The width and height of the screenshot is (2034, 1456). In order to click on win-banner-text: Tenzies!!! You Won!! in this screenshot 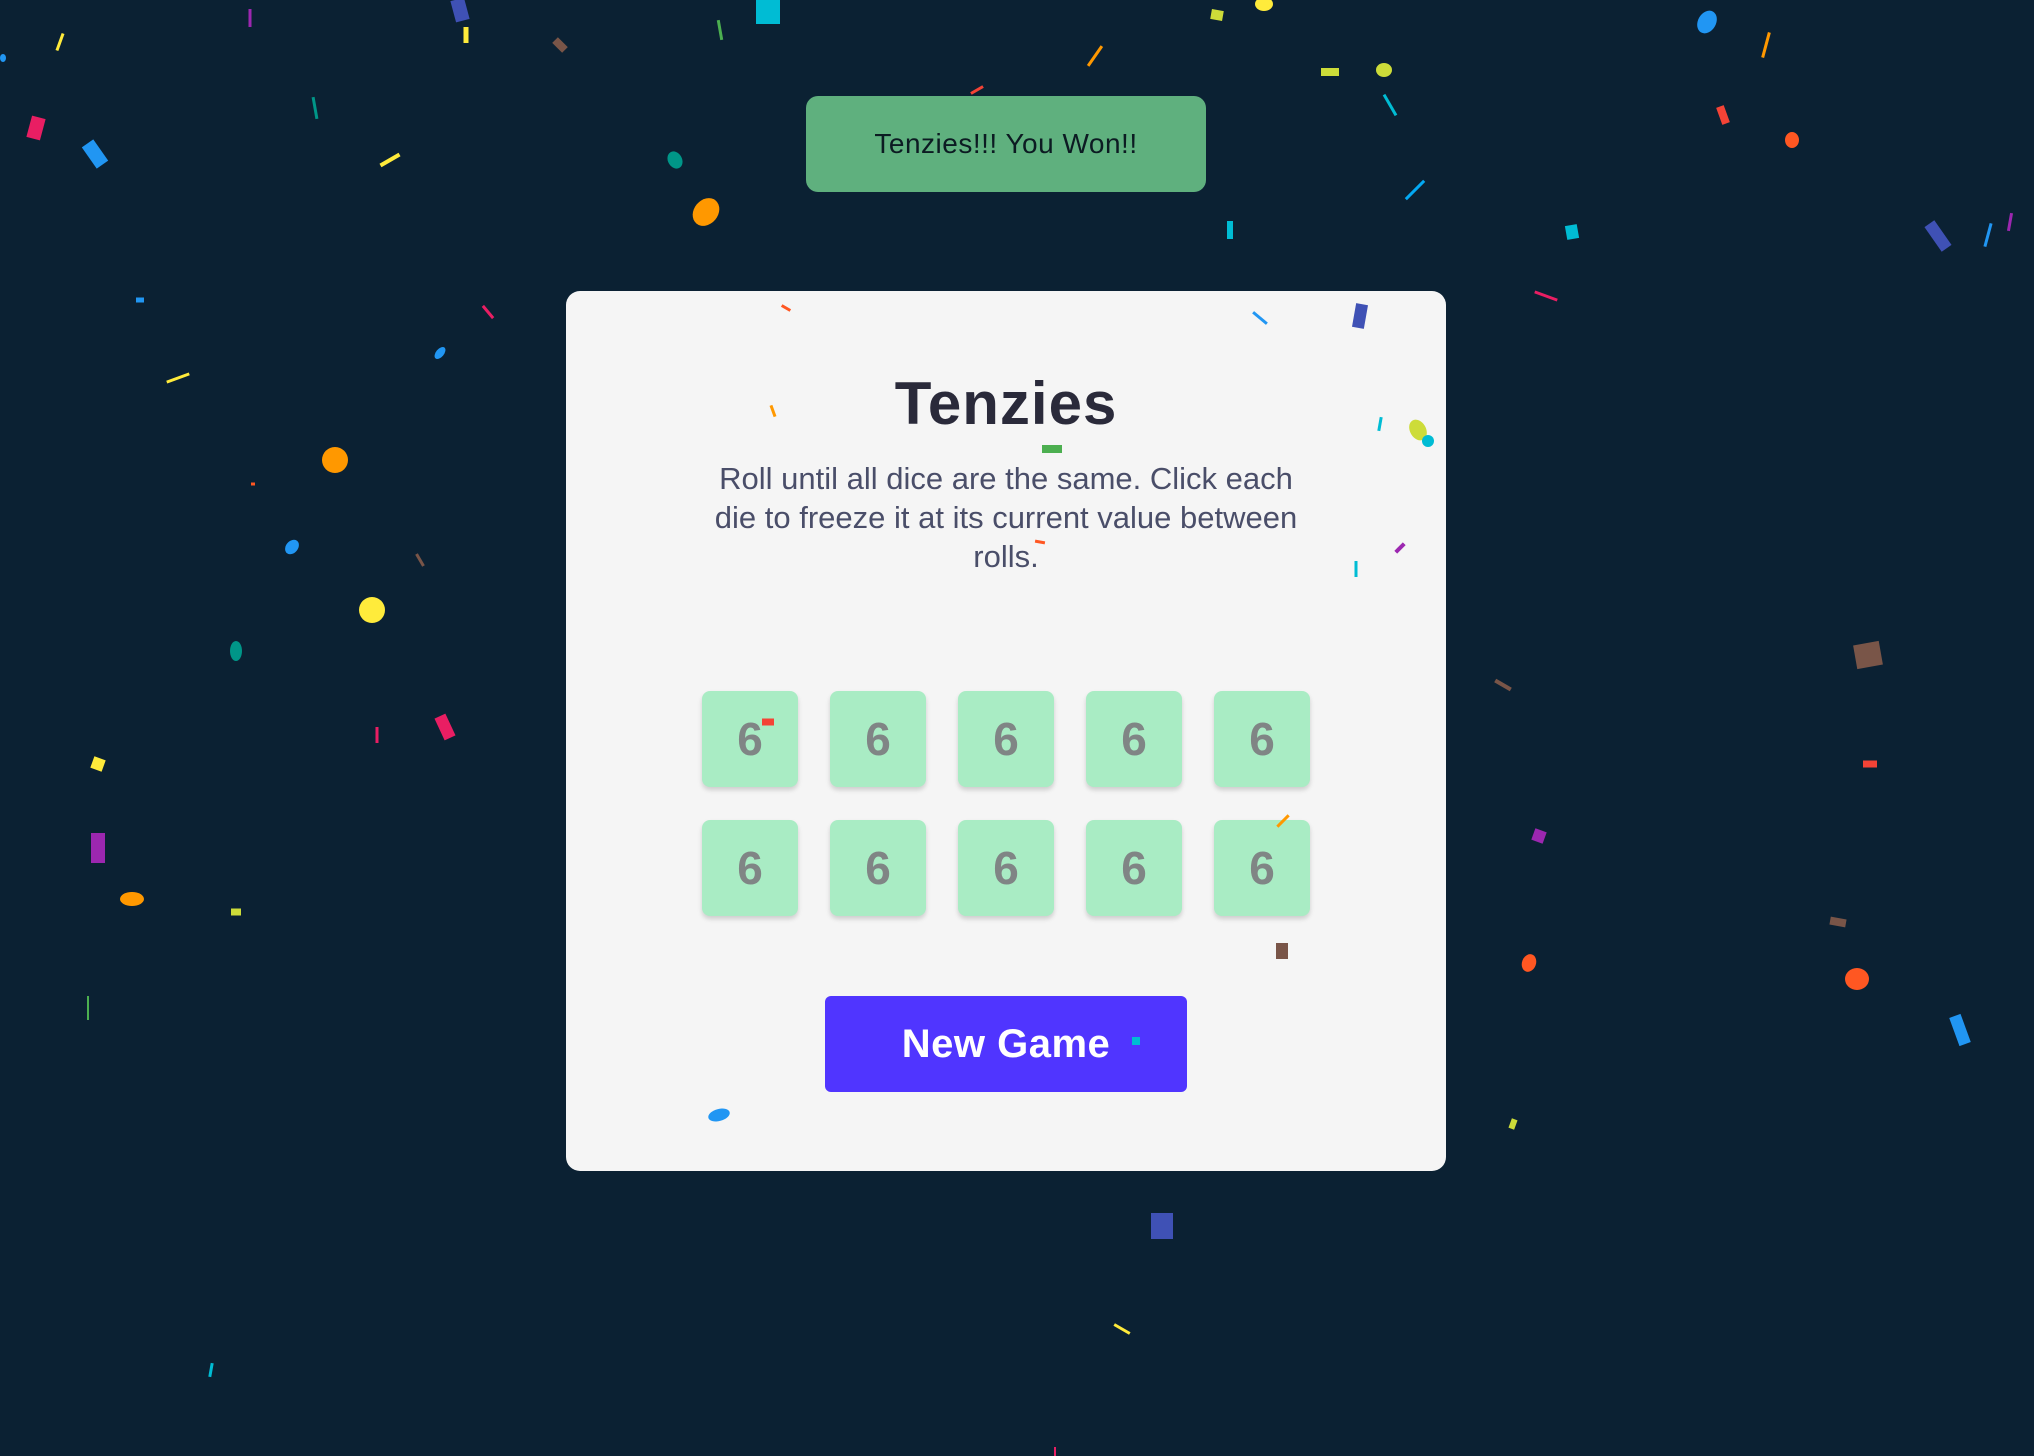, I will do `click(1006, 143)`.